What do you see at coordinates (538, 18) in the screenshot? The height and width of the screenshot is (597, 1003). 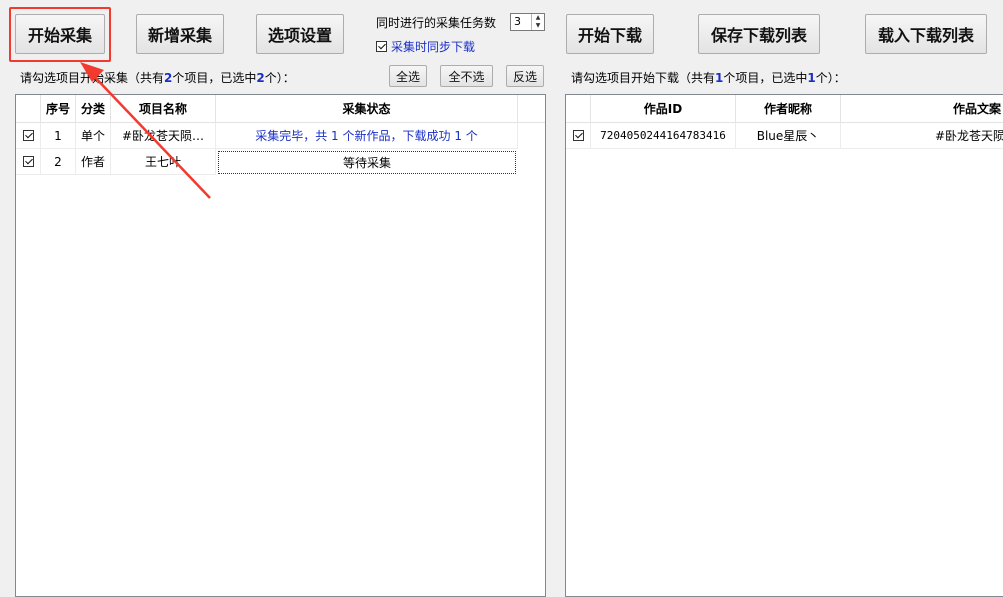 I see `stepper-up-icon: ▲` at bounding box center [538, 18].